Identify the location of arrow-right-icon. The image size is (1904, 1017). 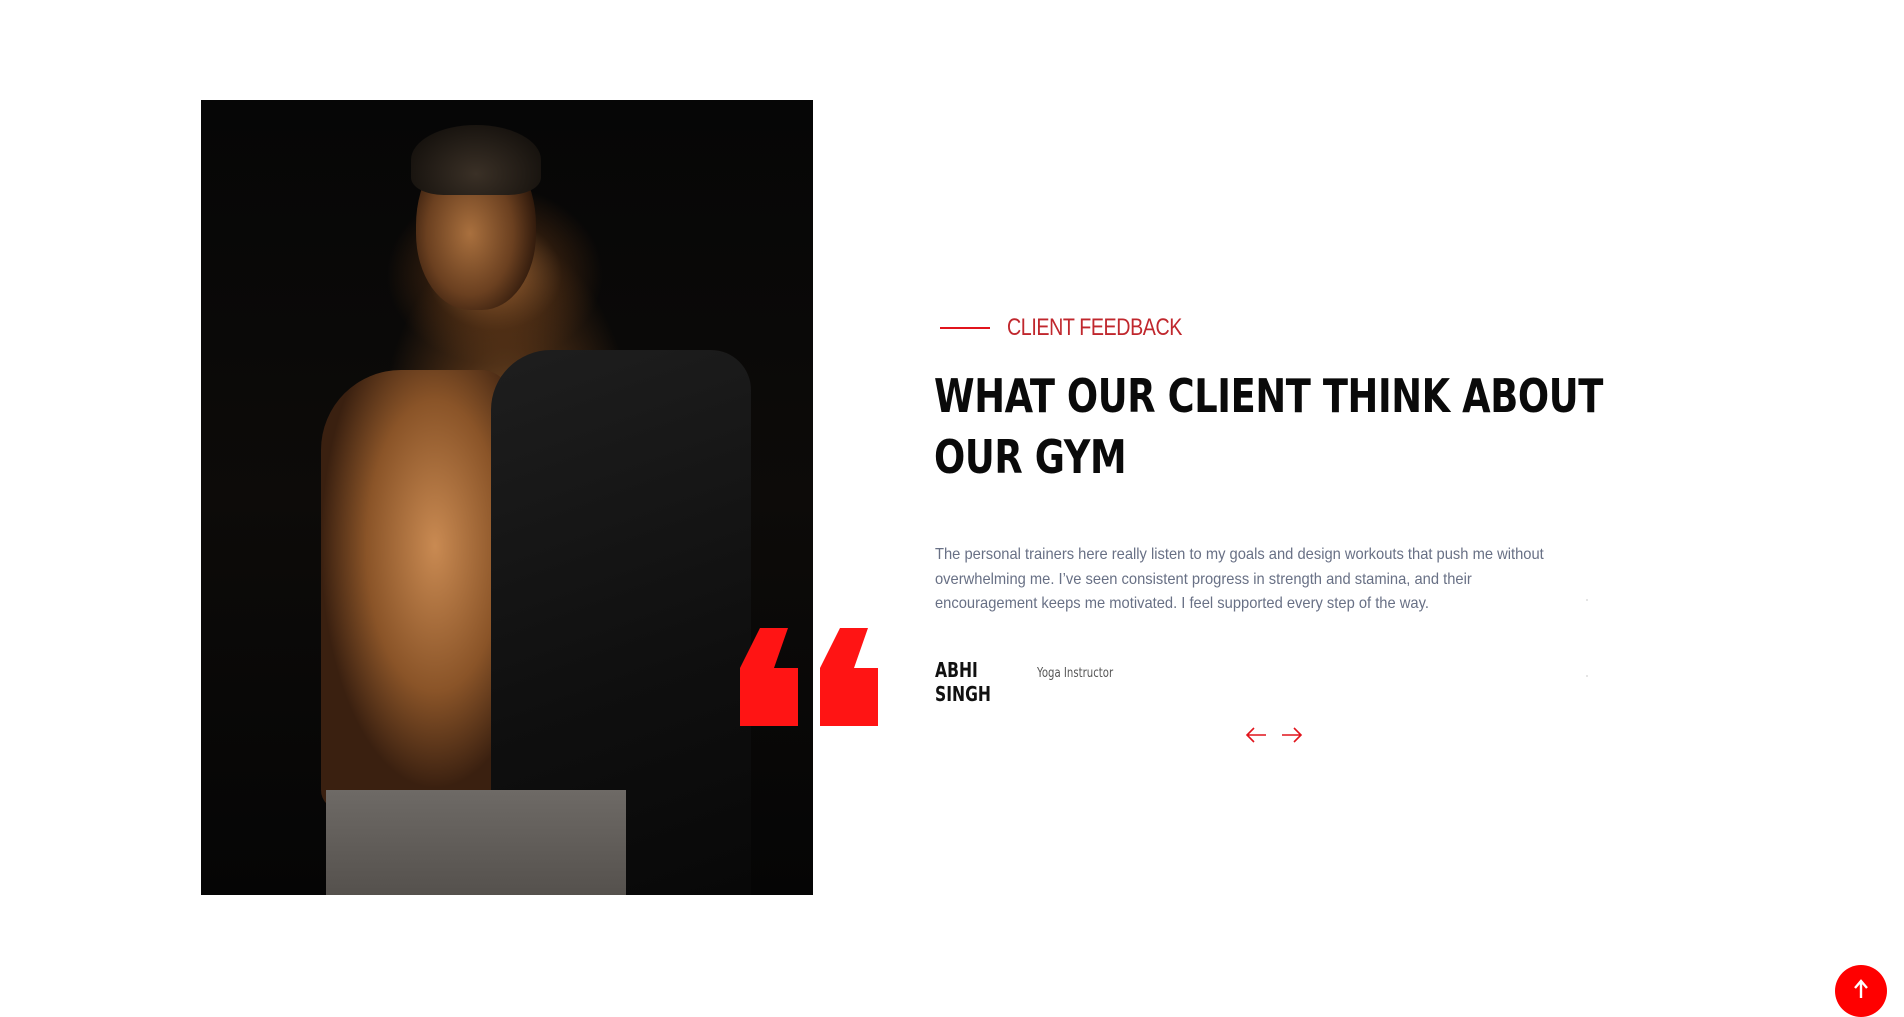
(1292, 735).